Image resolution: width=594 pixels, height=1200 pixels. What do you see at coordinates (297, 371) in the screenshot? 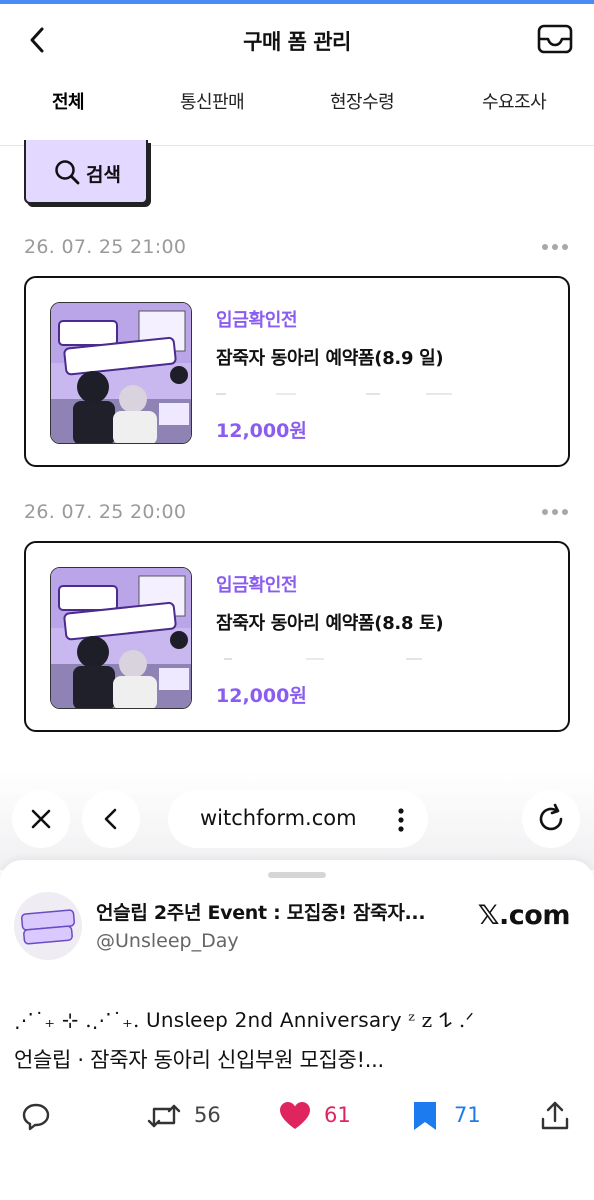
I see `order-card: 입금확인전 잠죽자 동아리 예약폼(8.9 일) 12,000원` at bounding box center [297, 371].